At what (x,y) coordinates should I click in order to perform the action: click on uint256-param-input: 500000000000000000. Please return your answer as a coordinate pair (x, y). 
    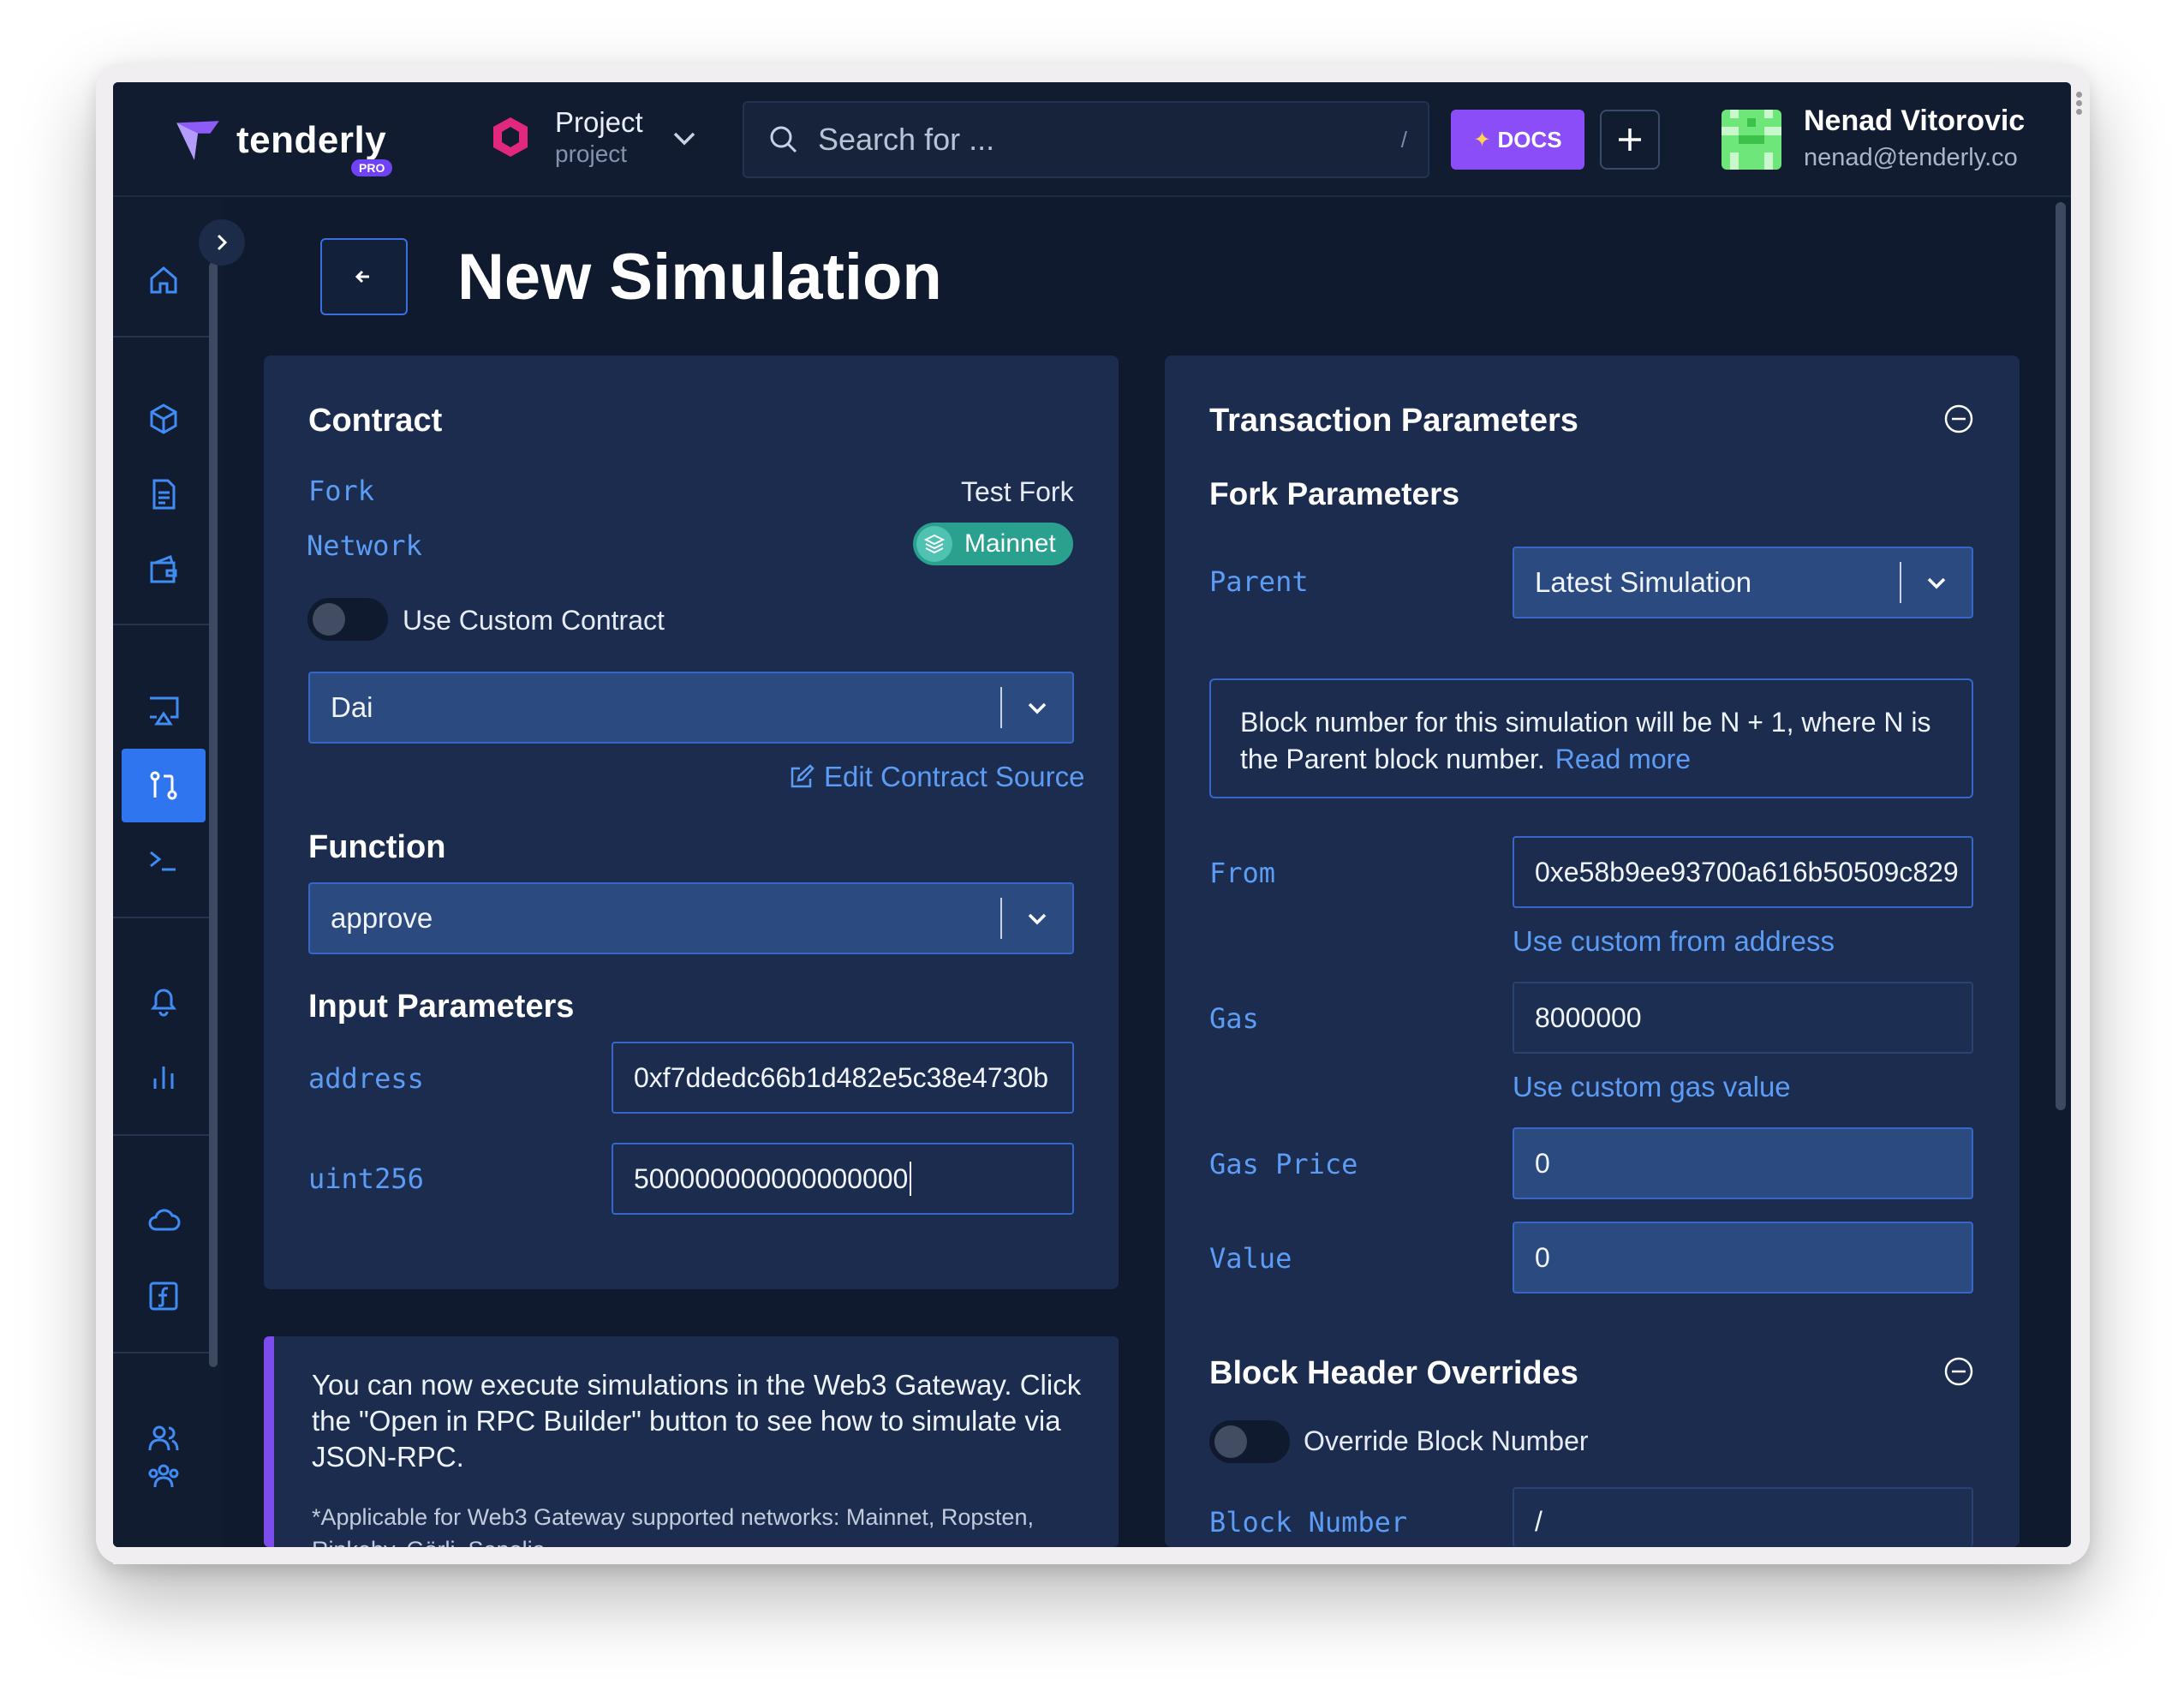
    Looking at the image, I should click on (843, 1179).